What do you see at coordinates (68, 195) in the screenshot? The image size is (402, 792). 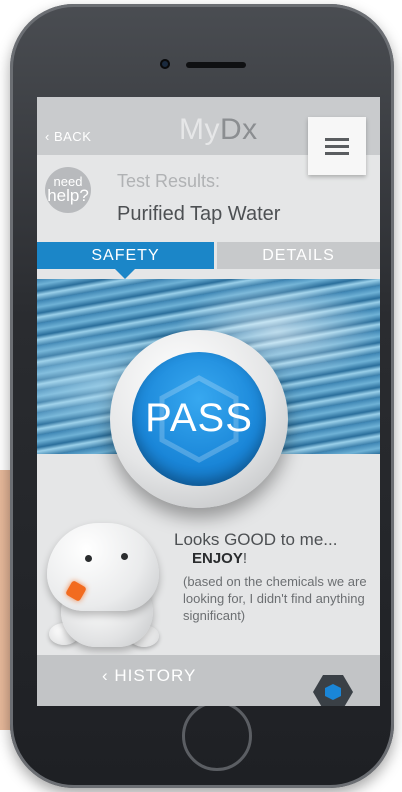 I see `help-line2: help?` at bounding box center [68, 195].